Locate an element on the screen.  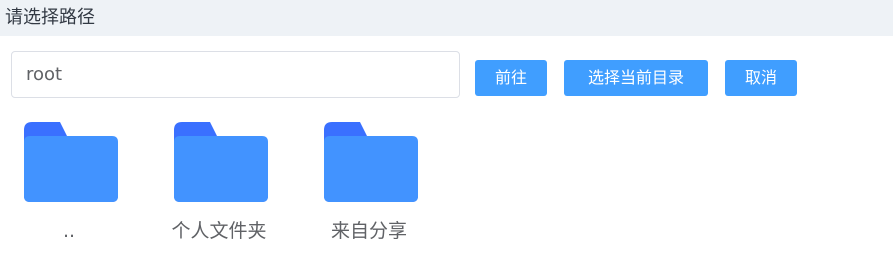
folder-item-personal: 个人文件夹 is located at coordinates (219, 182).